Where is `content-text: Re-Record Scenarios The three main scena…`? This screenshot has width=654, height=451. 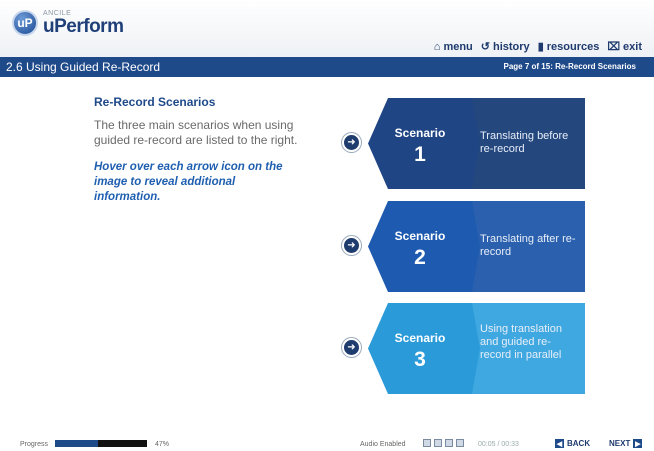
content-text: Re-Record Scenarios The three main scena… is located at coordinates (196, 150).